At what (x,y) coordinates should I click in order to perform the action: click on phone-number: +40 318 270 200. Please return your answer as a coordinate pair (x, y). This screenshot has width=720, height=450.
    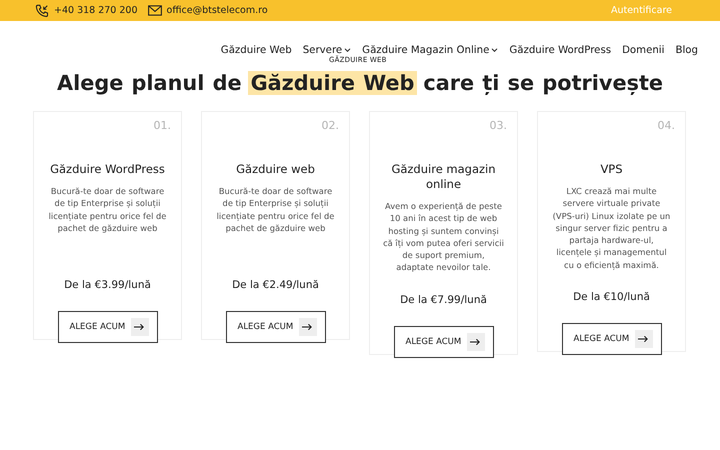
    Looking at the image, I should click on (96, 10).